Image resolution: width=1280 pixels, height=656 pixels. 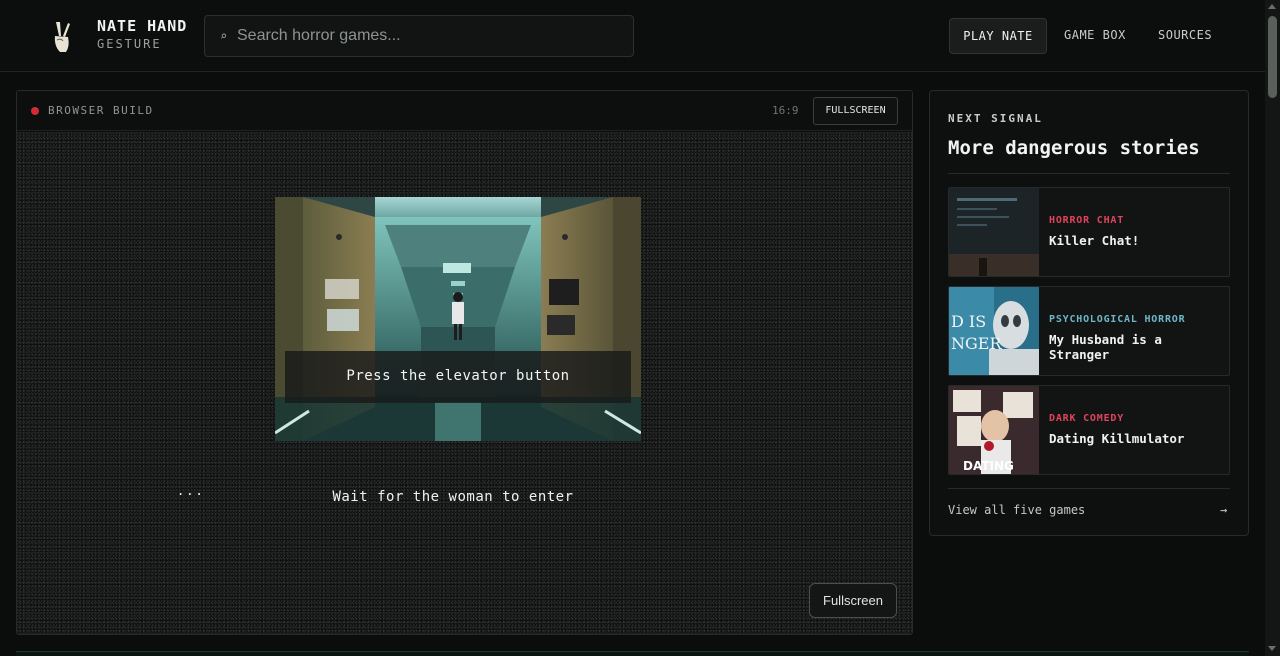 What do you see at coordinates (853, 600) in the screenshot?
I see `fullscreen-overlay-button: Fullscreen` at bounding box center [853, 600].